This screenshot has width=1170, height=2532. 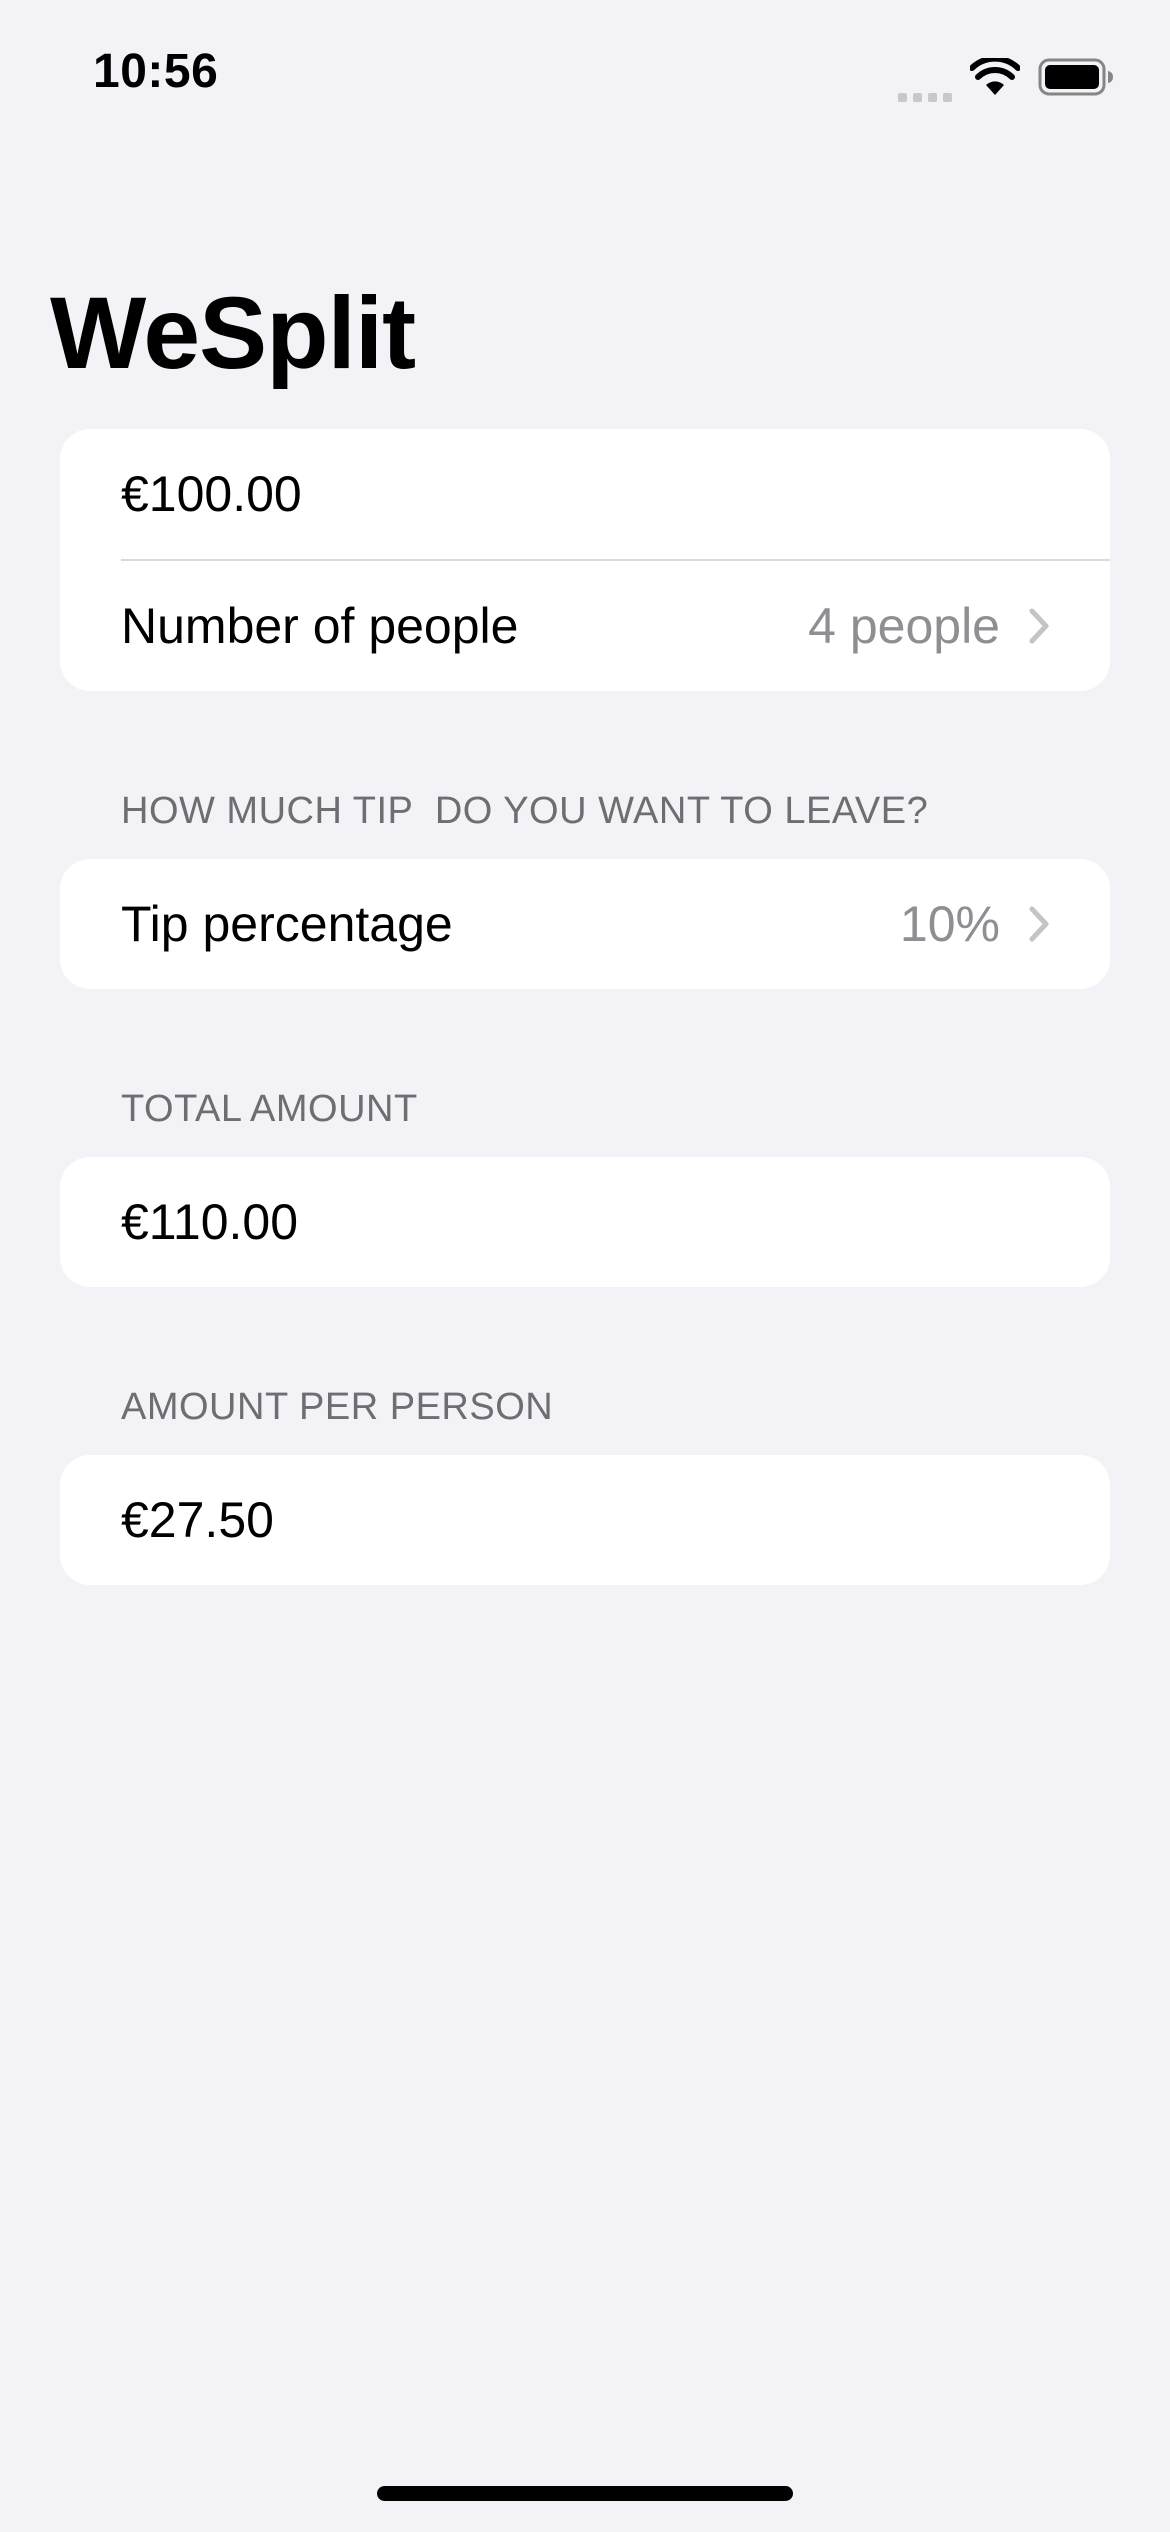 What do you see at coordinates (287, 924) in the screenshot?
I see `tip-percentage-label: Tip percentage` at bounding box center [287, 924].